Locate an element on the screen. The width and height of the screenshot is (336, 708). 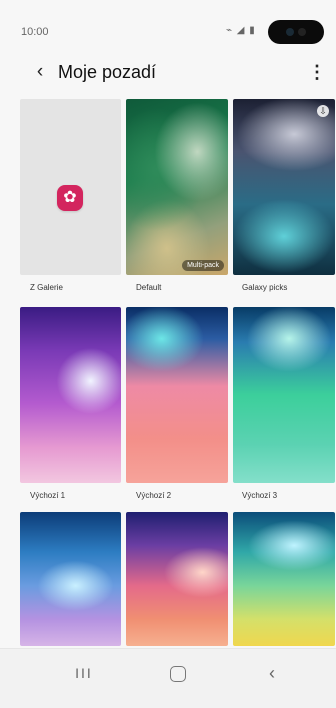
tile-label: Výchozí 1 is located at coordinates (48, 495).